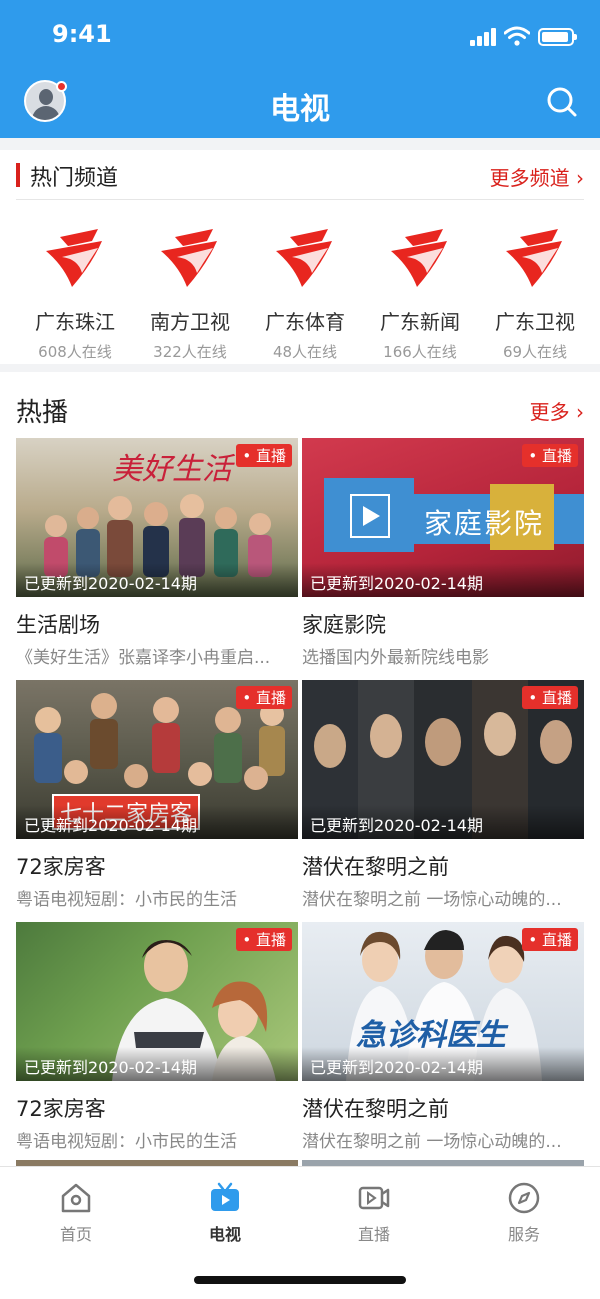  I want to click on channel-name: 广东珠江, so click(75, 322).